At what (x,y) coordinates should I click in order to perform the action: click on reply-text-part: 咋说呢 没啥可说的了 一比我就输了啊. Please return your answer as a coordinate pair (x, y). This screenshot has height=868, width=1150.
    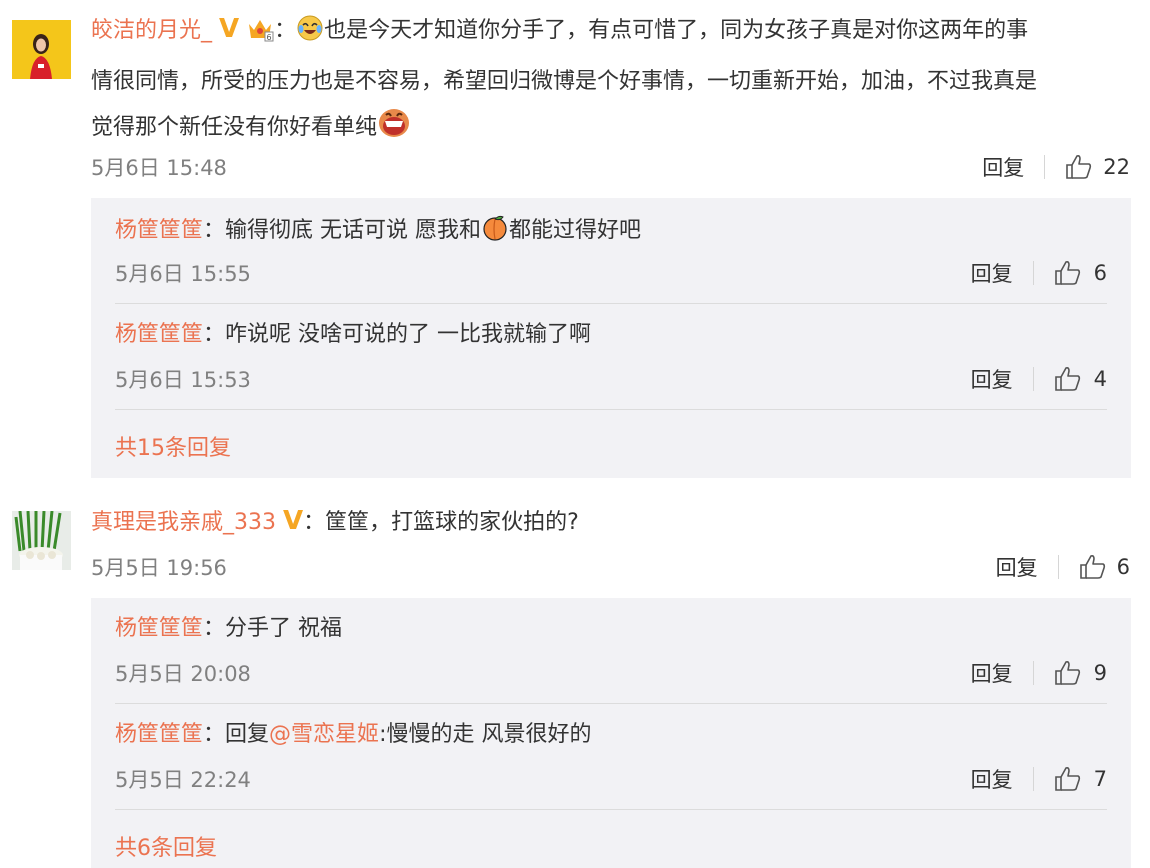
    Looking at the image, I should click on (408, 334).